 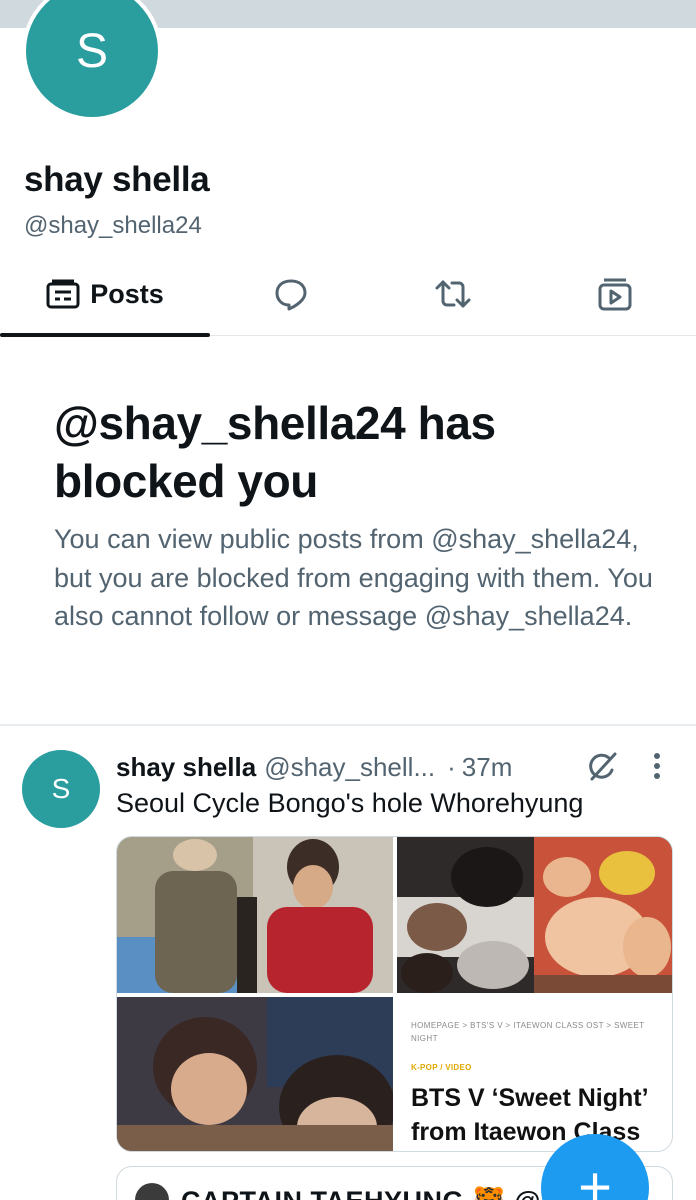 I want to click on post-avatar: S, so click(x=61, y=789).